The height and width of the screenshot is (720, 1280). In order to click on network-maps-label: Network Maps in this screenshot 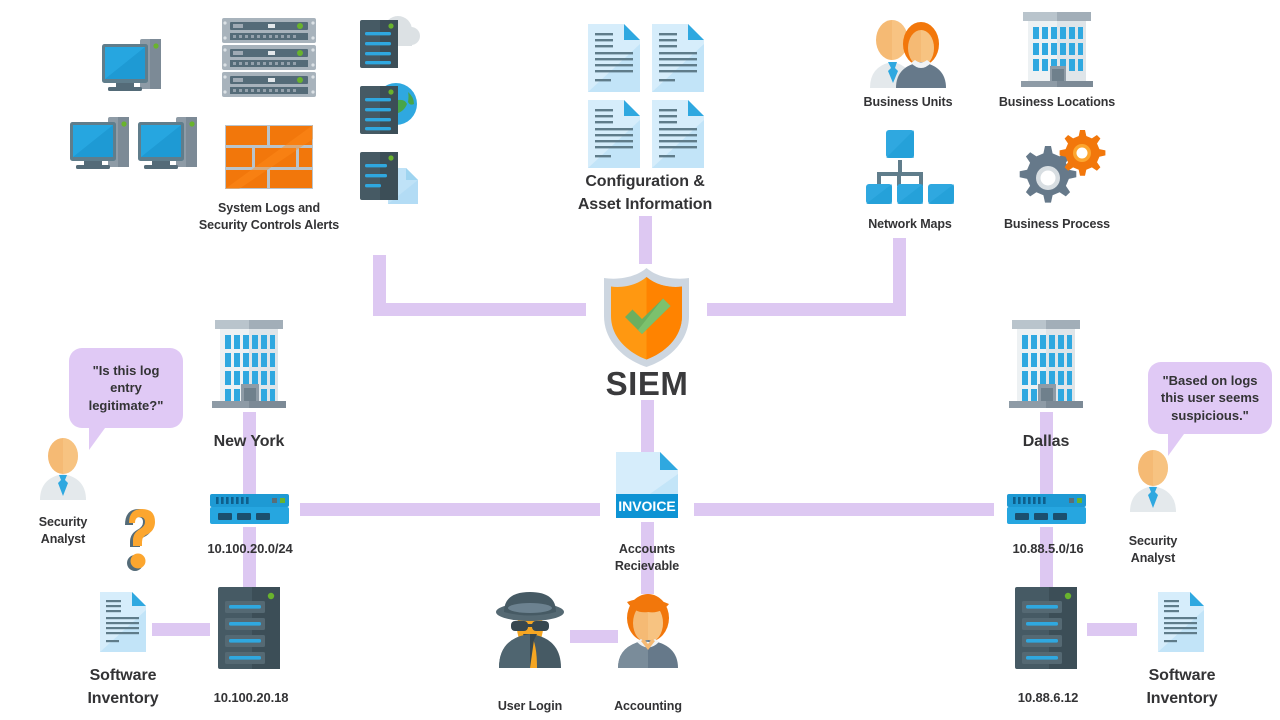, I will do `click(910, 224)`.